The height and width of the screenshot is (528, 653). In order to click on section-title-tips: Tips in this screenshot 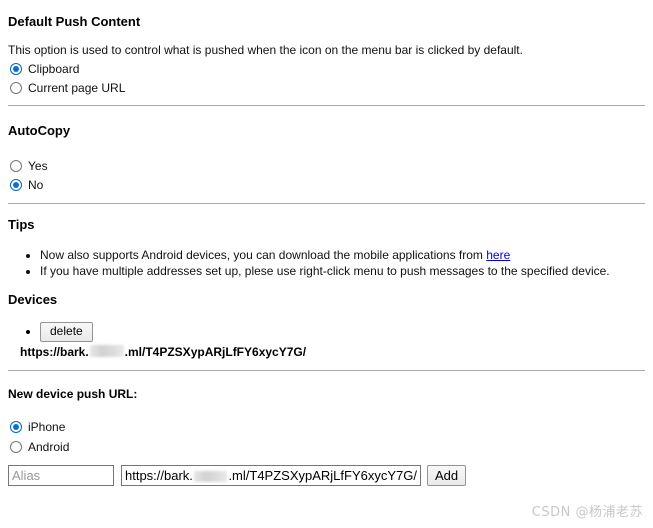, I will do `click(21, 224)`.